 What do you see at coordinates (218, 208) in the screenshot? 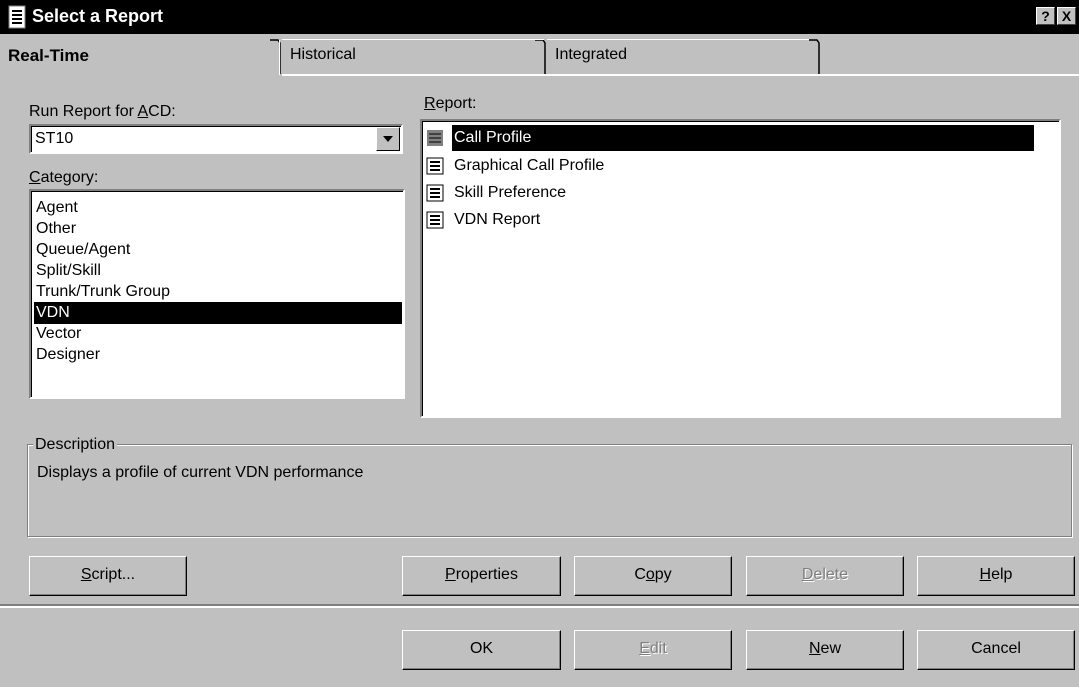
I see `list-item: Agent` at bounding box center [218, 208].